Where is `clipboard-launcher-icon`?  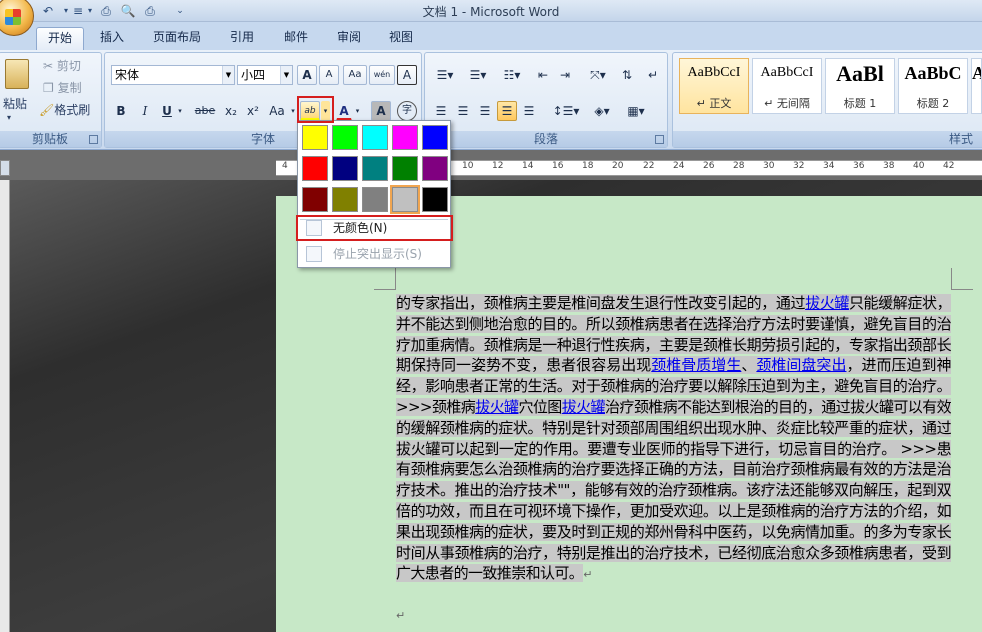
clipboard-launcher-icon is located at coordinates (93, 139).